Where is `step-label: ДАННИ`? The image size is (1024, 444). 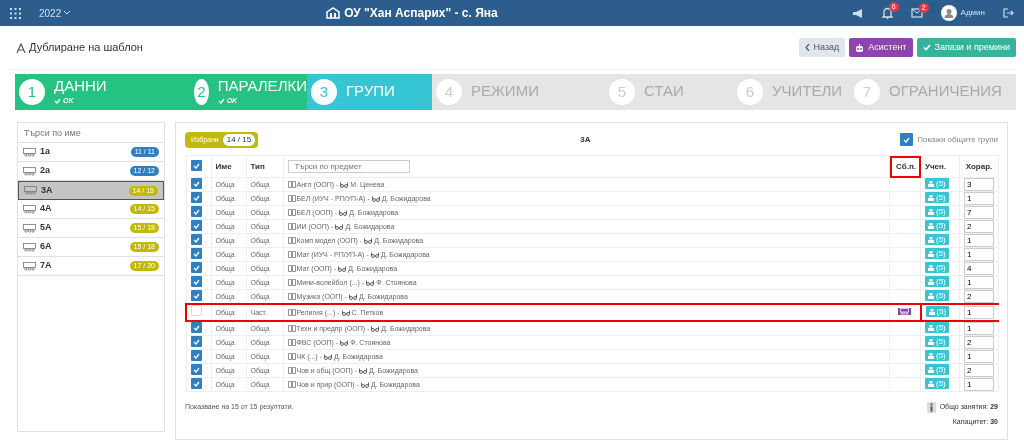 step-label: ДАННИ is located at coordinates (80, 85).